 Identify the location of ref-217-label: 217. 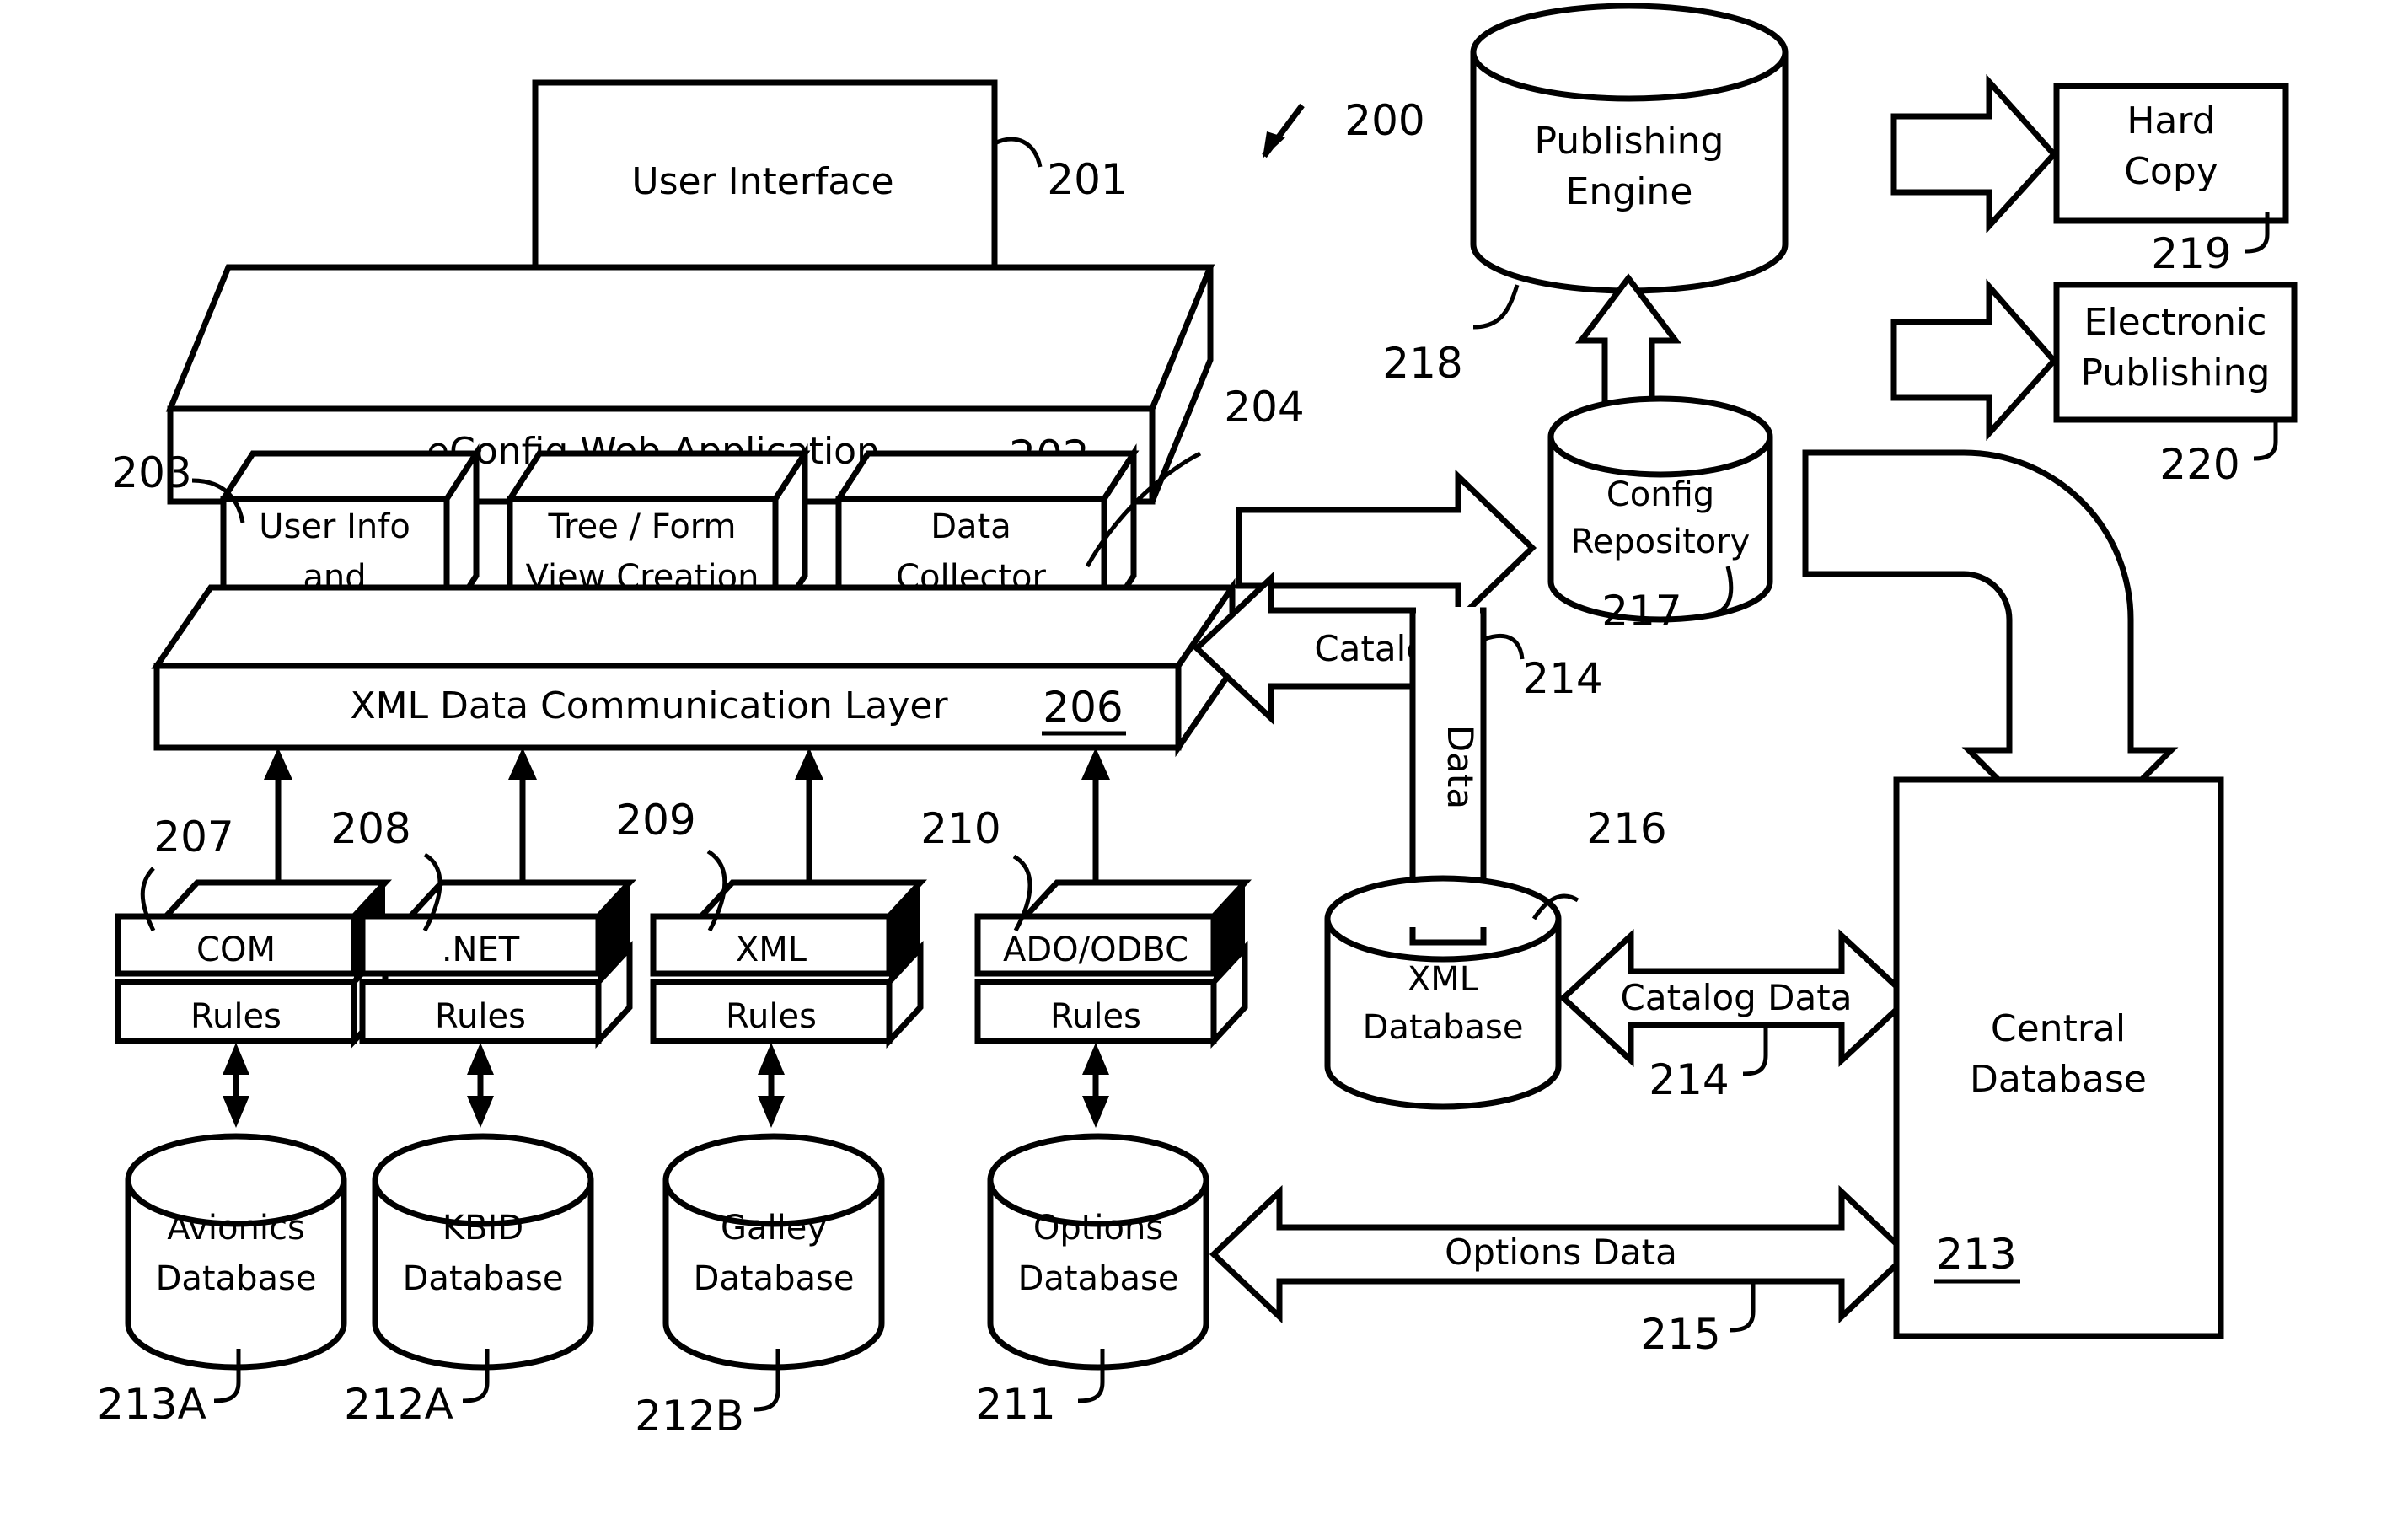
(1641, 611).